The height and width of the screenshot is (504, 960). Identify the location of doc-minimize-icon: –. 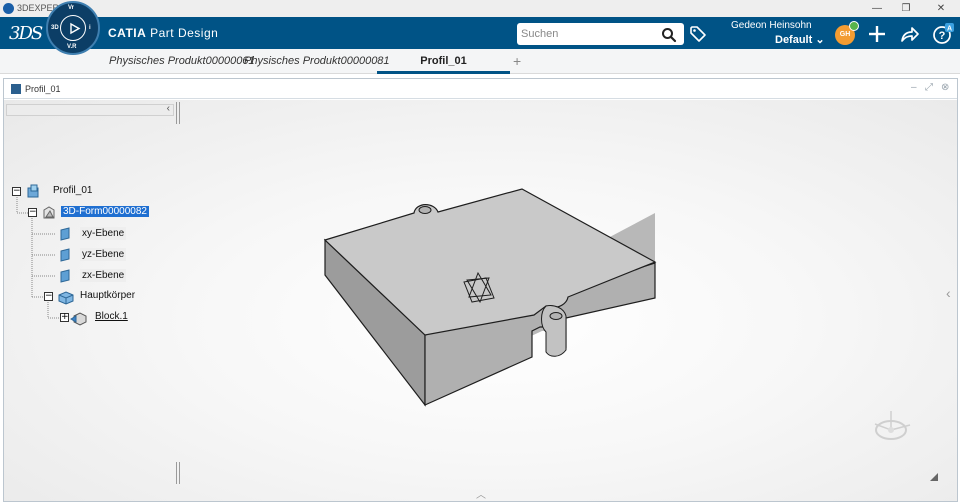
(914, 87).